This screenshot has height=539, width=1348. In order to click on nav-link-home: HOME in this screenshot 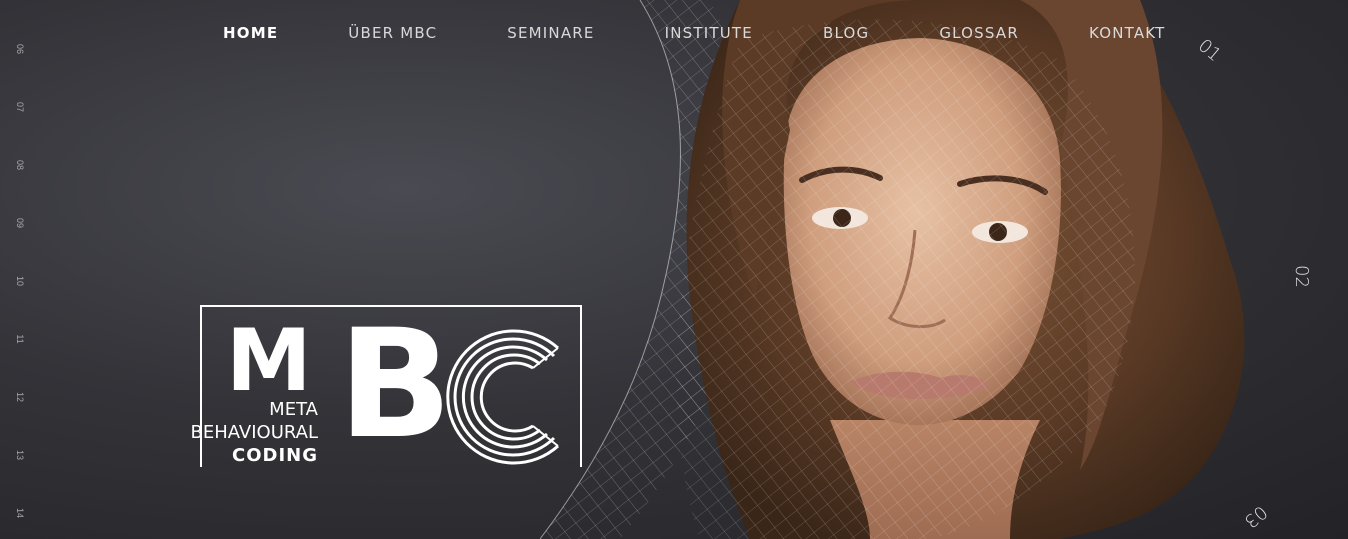, I will do `click(250, 33)`.